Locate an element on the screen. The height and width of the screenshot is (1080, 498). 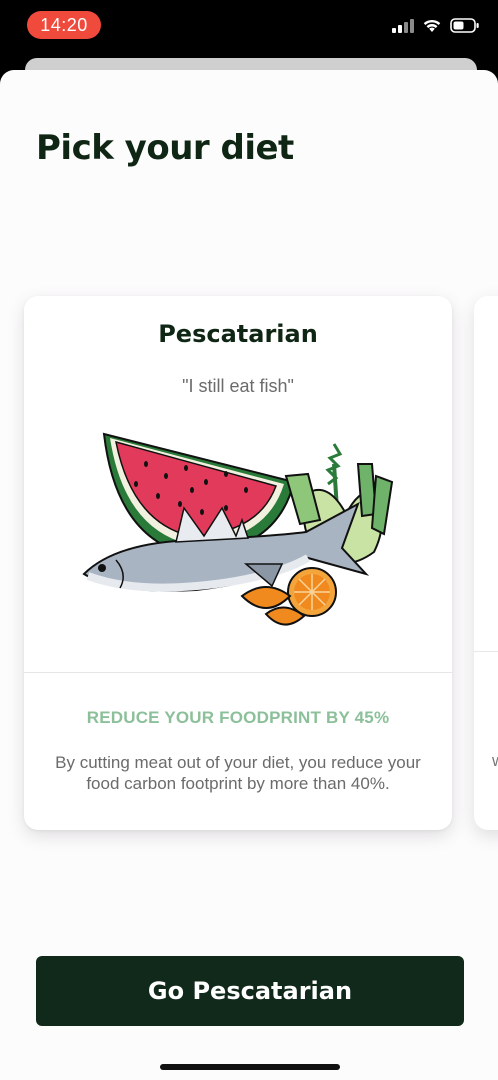
next-card-text-fragment: w is located at coordinates (495, 760).